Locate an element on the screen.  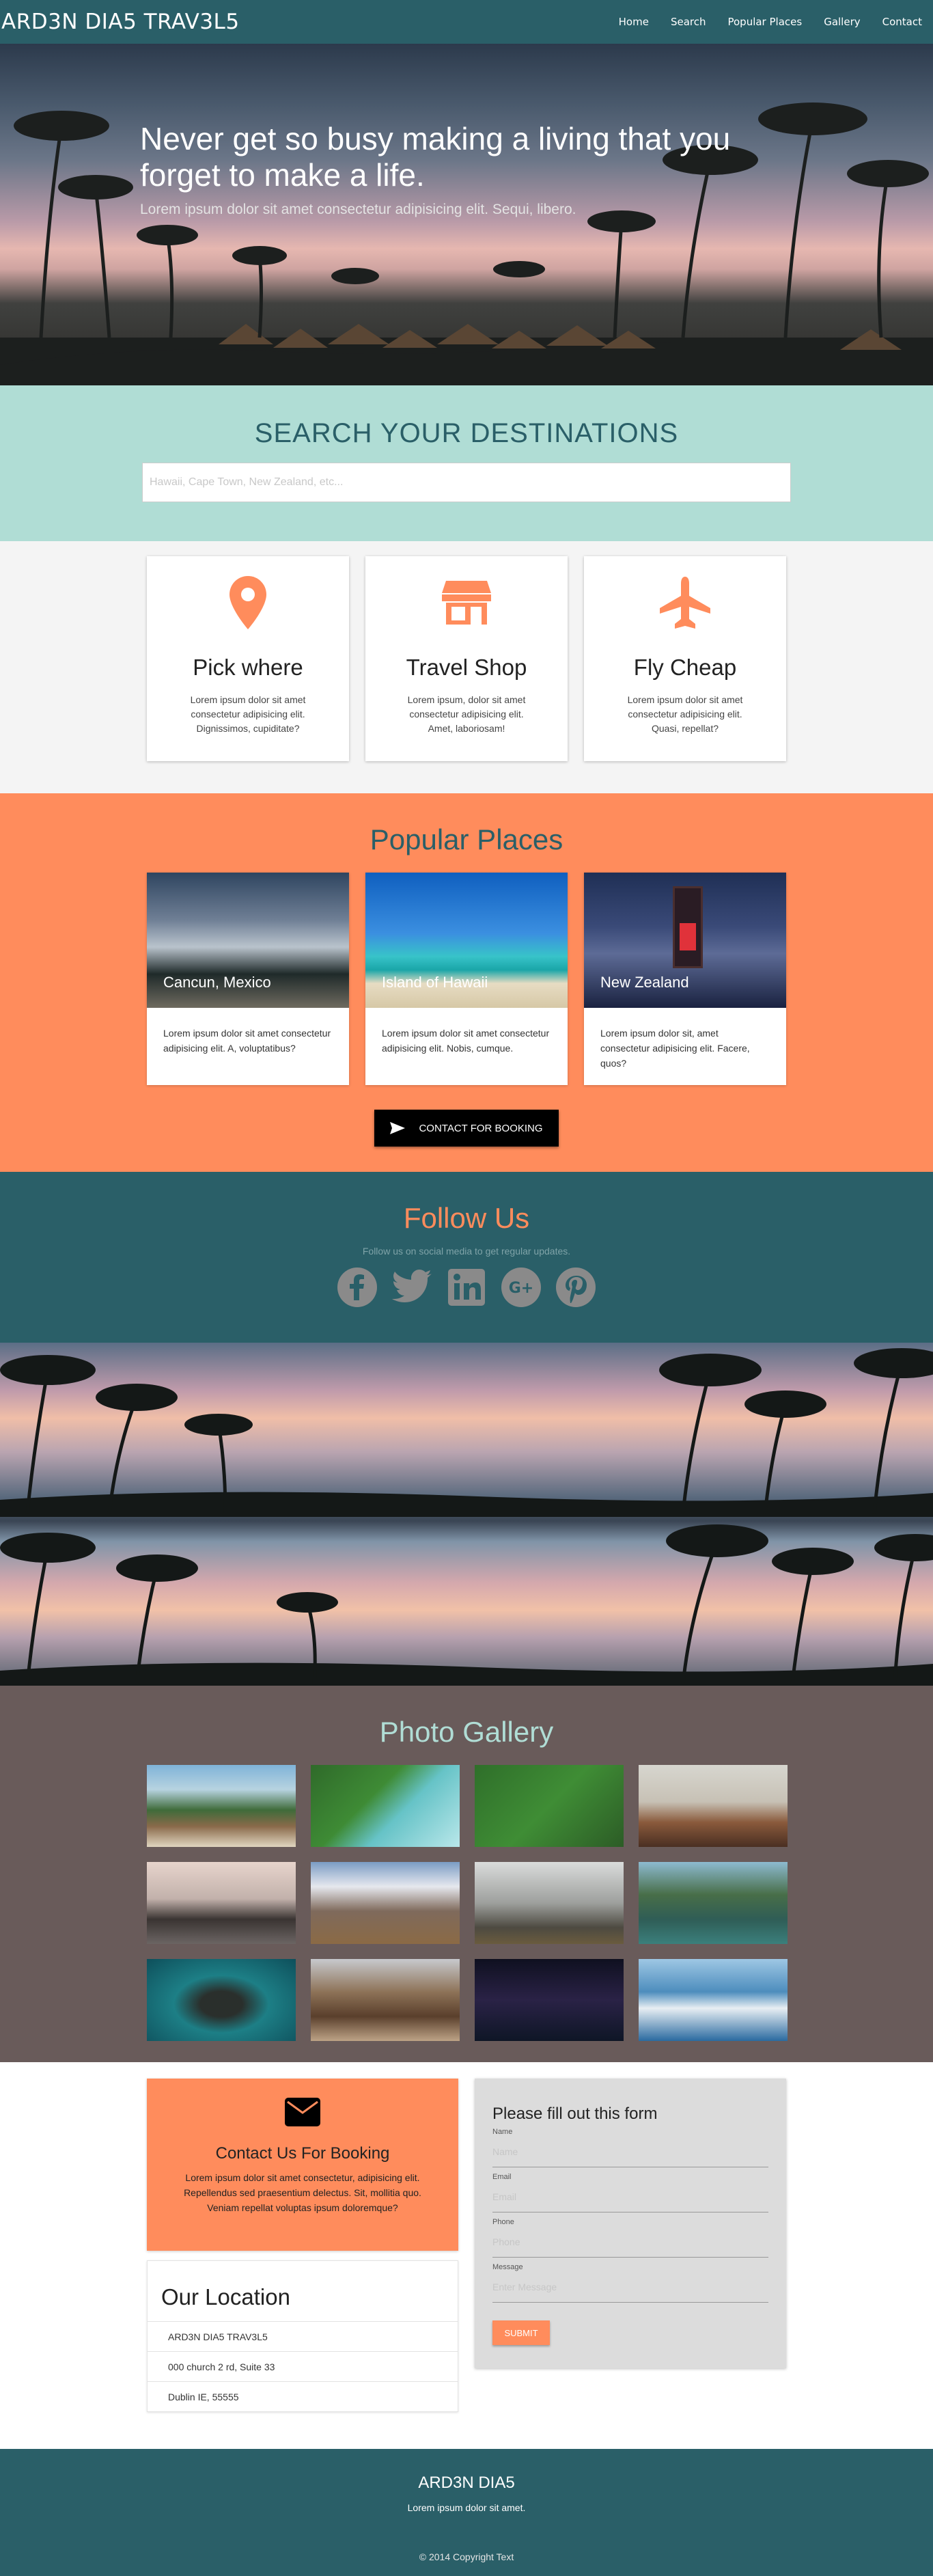
nav-popular-places: Popular Places is located at coordinates (764, 22).